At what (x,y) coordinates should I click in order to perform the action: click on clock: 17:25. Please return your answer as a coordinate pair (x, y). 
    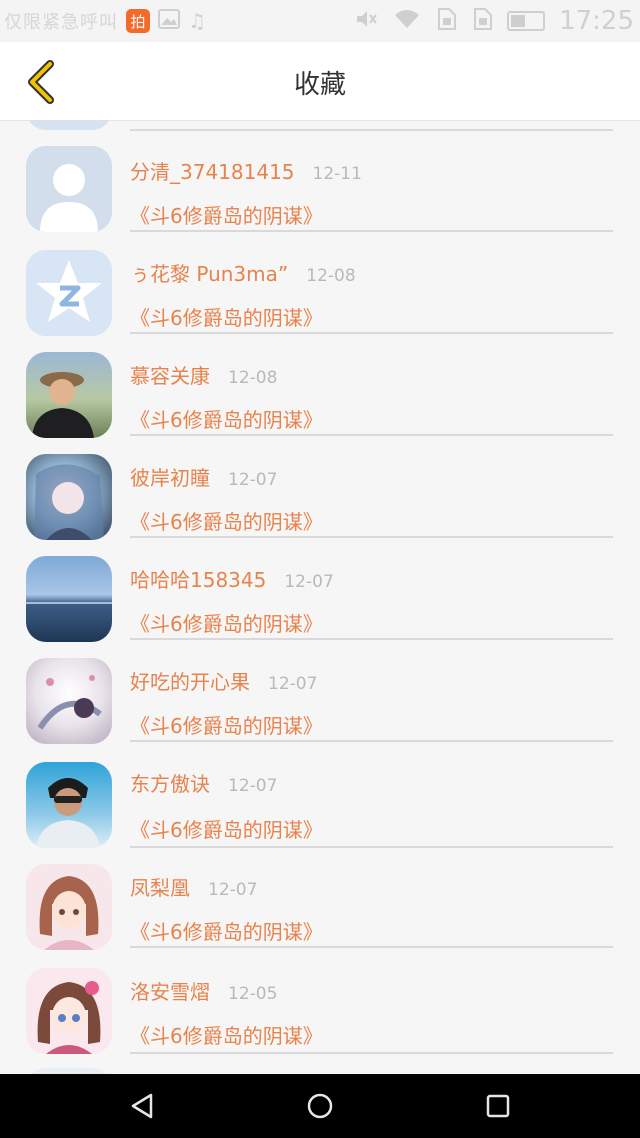
    Looking at the image, I should click on (596, 21).